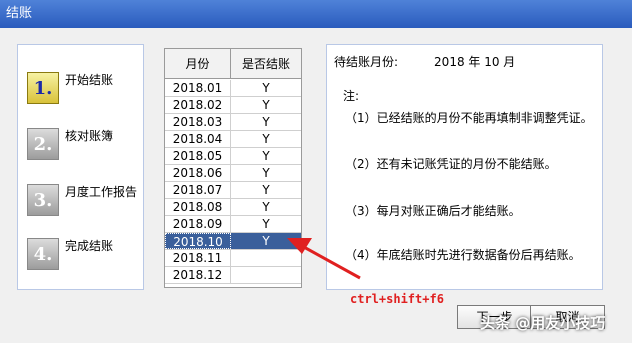 The width and height of the screenshot is (632, 343). I want to click on annotation-arrow, so click(324, 259).